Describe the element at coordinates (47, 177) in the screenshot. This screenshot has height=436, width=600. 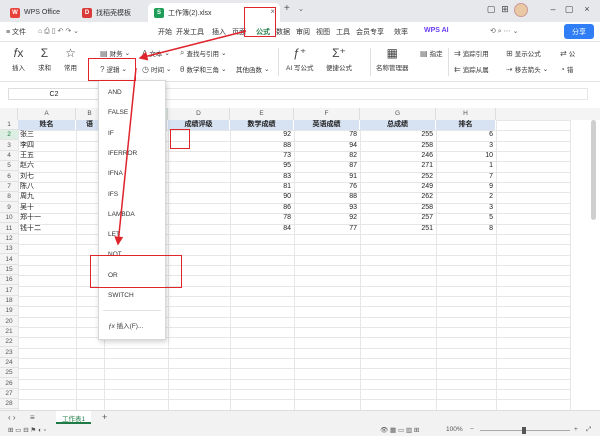
I see `table-cell: 刘七` at that location.